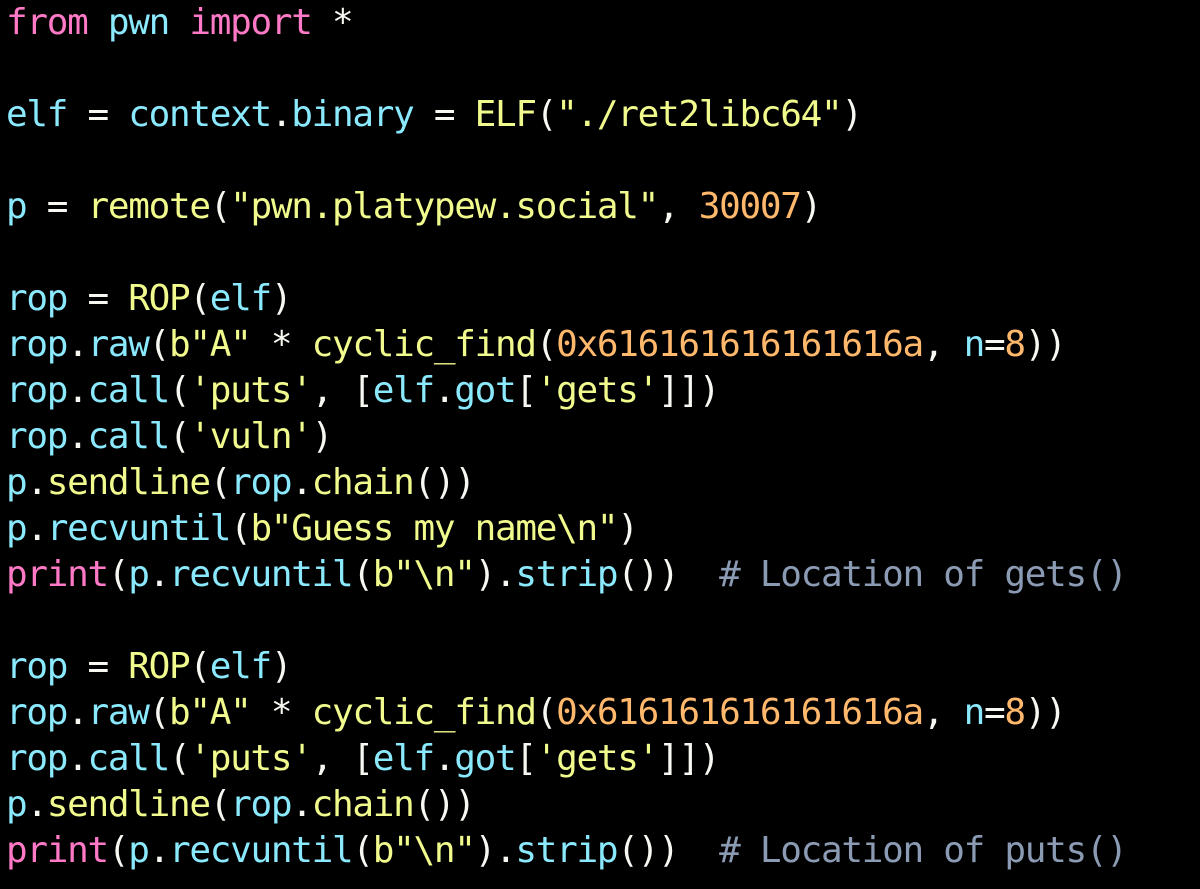 The image size is (1200, 889). Describe the element at coordinates (57, 574) in the screenshot. I see `code-token: print` at that location.